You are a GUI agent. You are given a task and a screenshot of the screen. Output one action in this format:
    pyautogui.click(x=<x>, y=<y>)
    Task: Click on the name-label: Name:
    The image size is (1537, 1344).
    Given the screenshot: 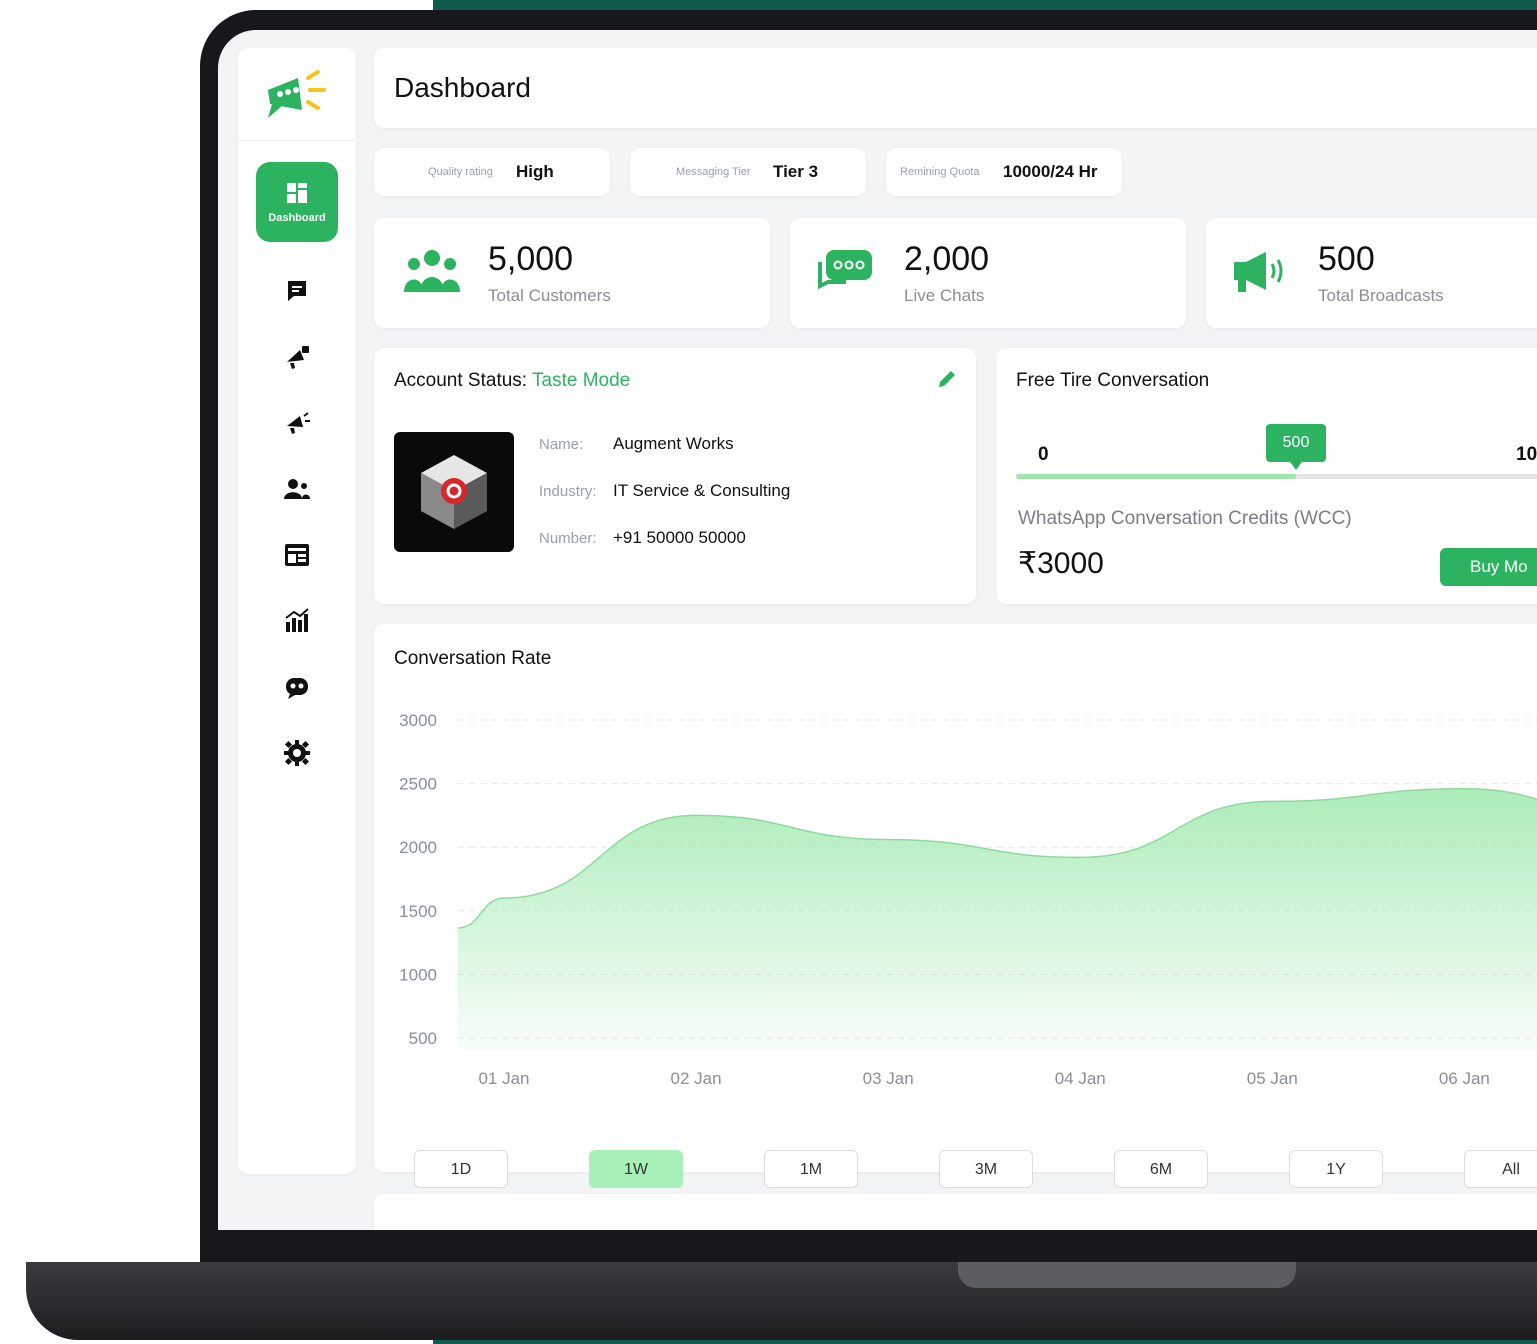 What is the action you would take?
    pyautogui.click(x=561, y=444)
    